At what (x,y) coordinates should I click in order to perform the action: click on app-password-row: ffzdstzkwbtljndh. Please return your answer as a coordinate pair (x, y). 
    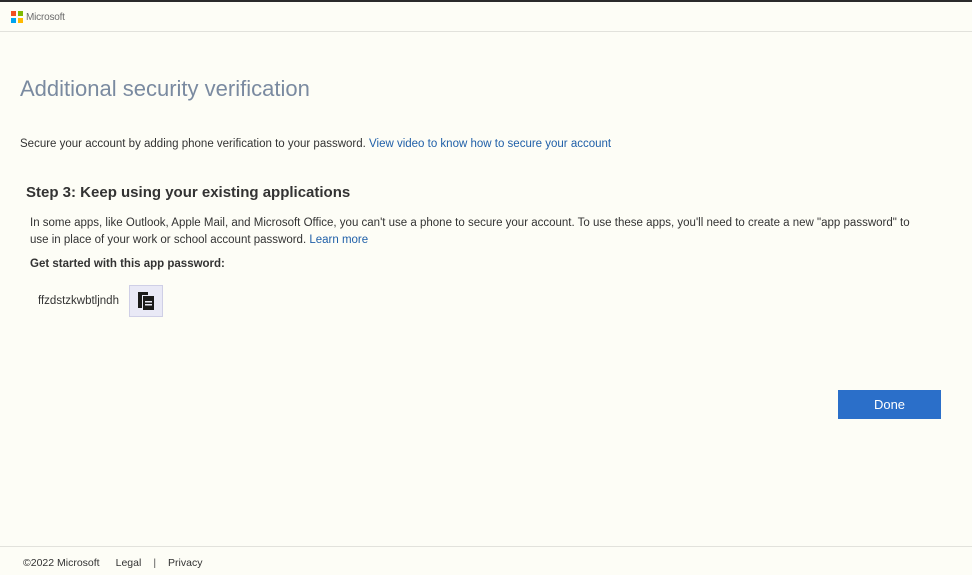
    Looking at the image, I should click on (100, 301).